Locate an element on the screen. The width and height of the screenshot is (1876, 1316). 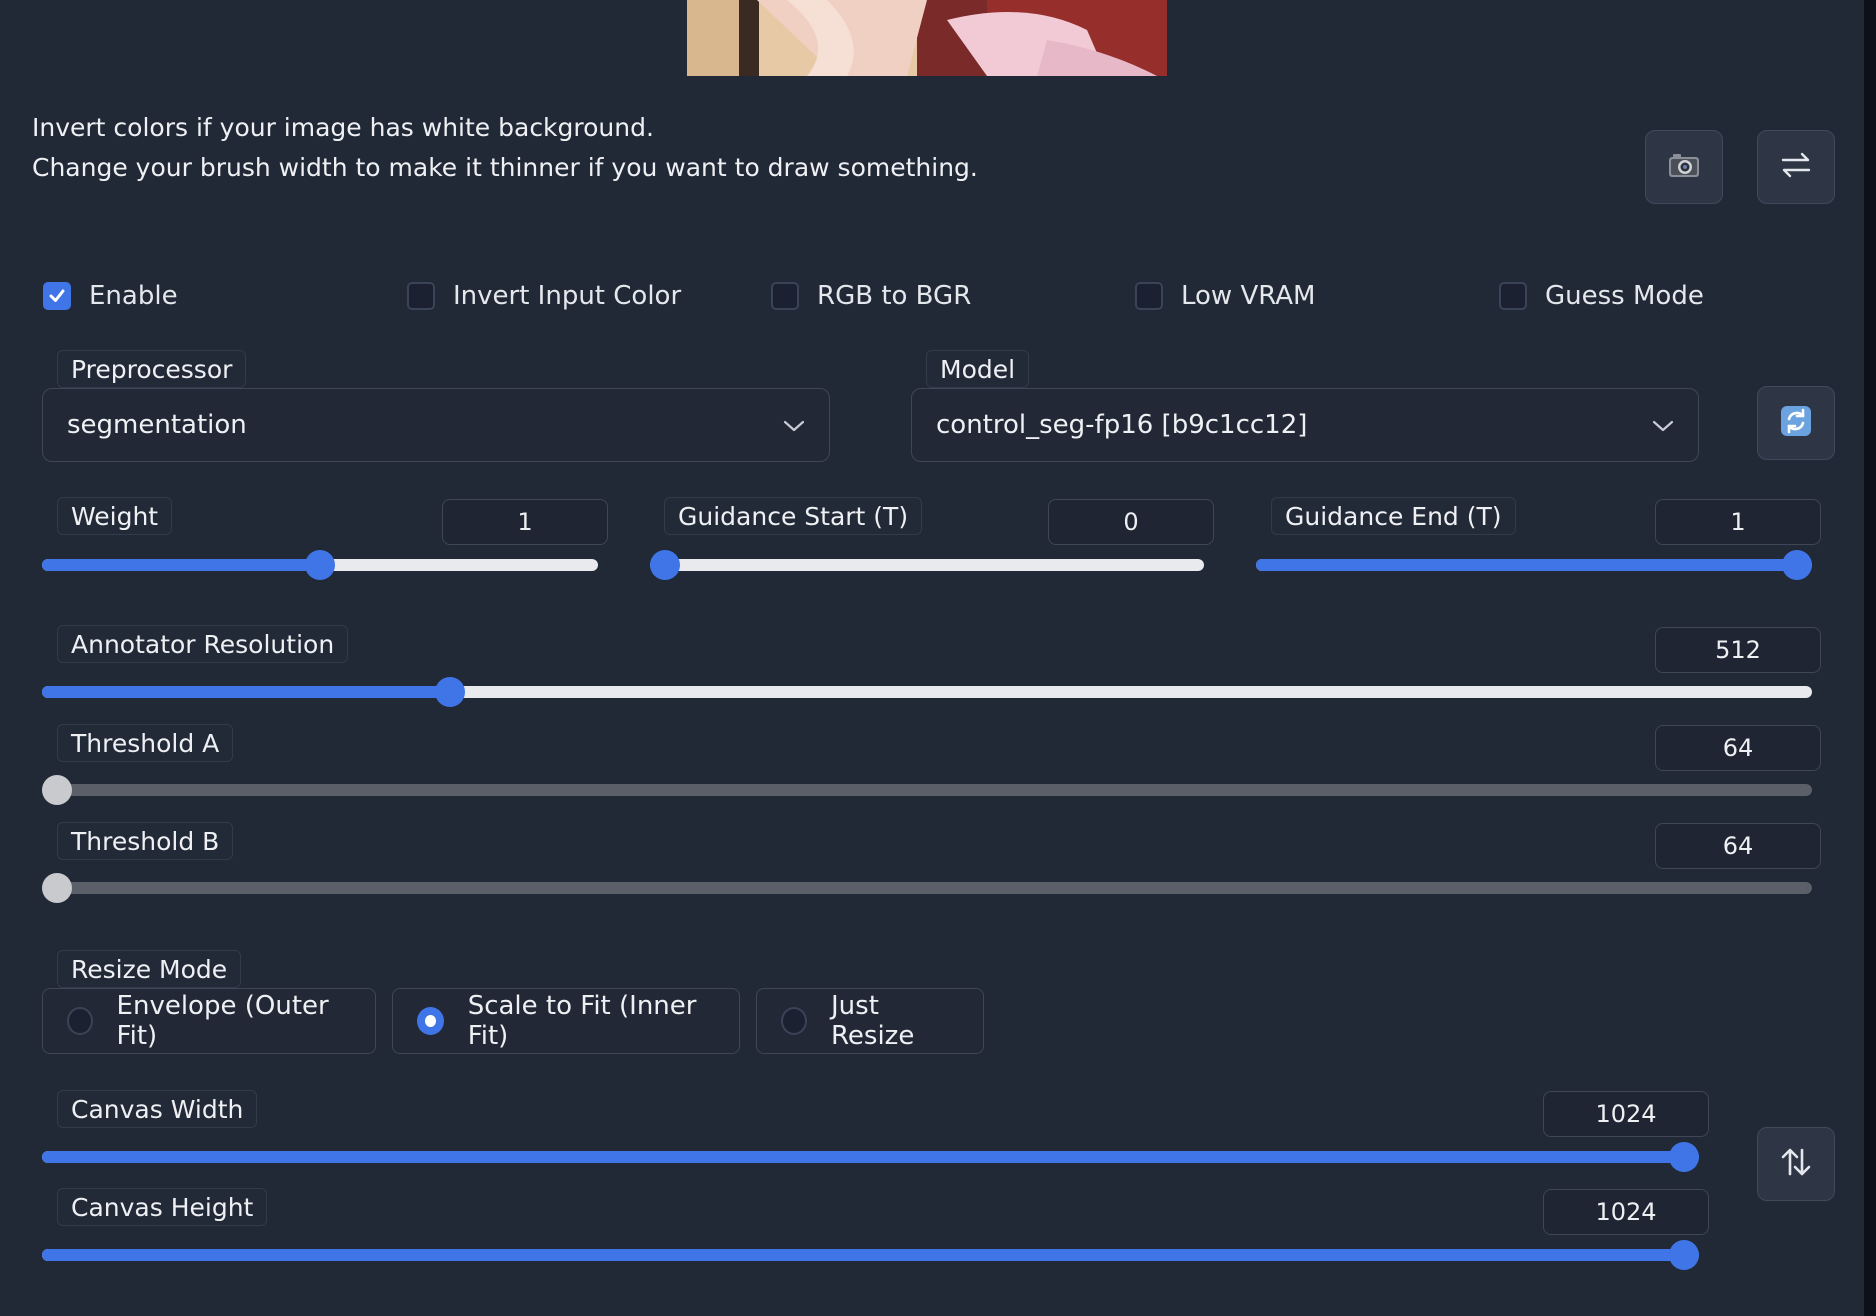
threshold-b-input: 64 is located at coordinates (1738, 846).